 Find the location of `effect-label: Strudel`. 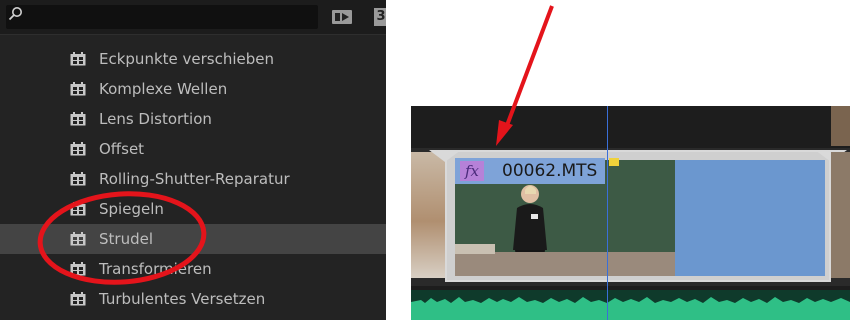

effect-label: Strudel is located at coordinates (126, 239).